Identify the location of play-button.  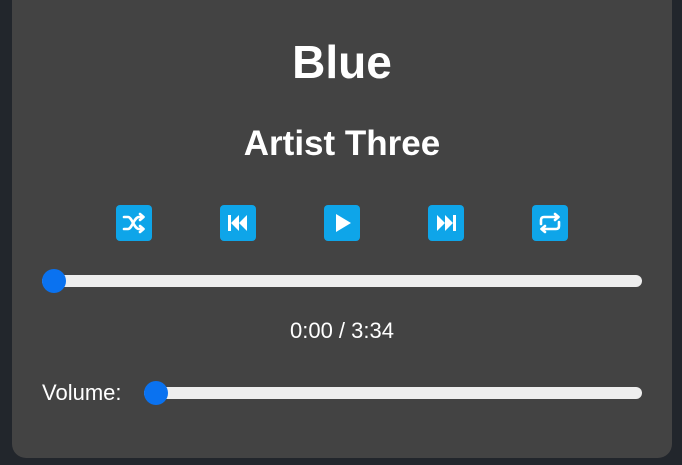
(342, 223).